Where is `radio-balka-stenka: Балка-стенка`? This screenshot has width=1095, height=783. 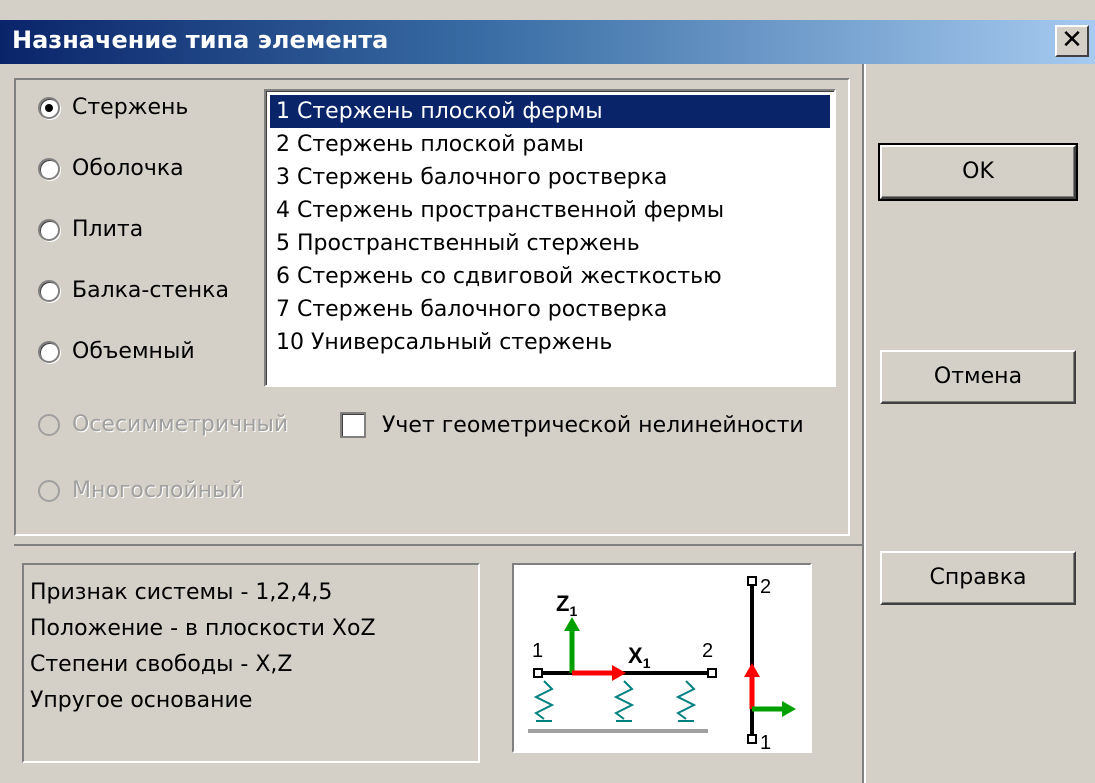 radio-balka-stenka: Балка-стенка is located at coordinates (133, 290).